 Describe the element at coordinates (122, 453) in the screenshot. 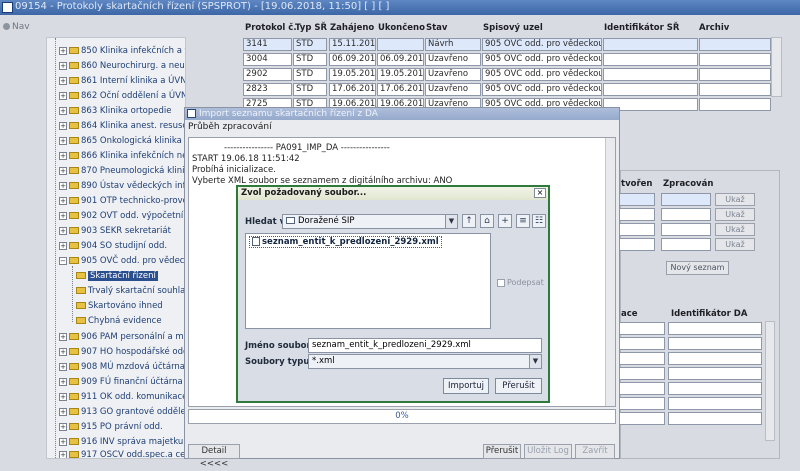

I see `tree-item: +917 OSCV odd.spec.a celoživ.` at that location.